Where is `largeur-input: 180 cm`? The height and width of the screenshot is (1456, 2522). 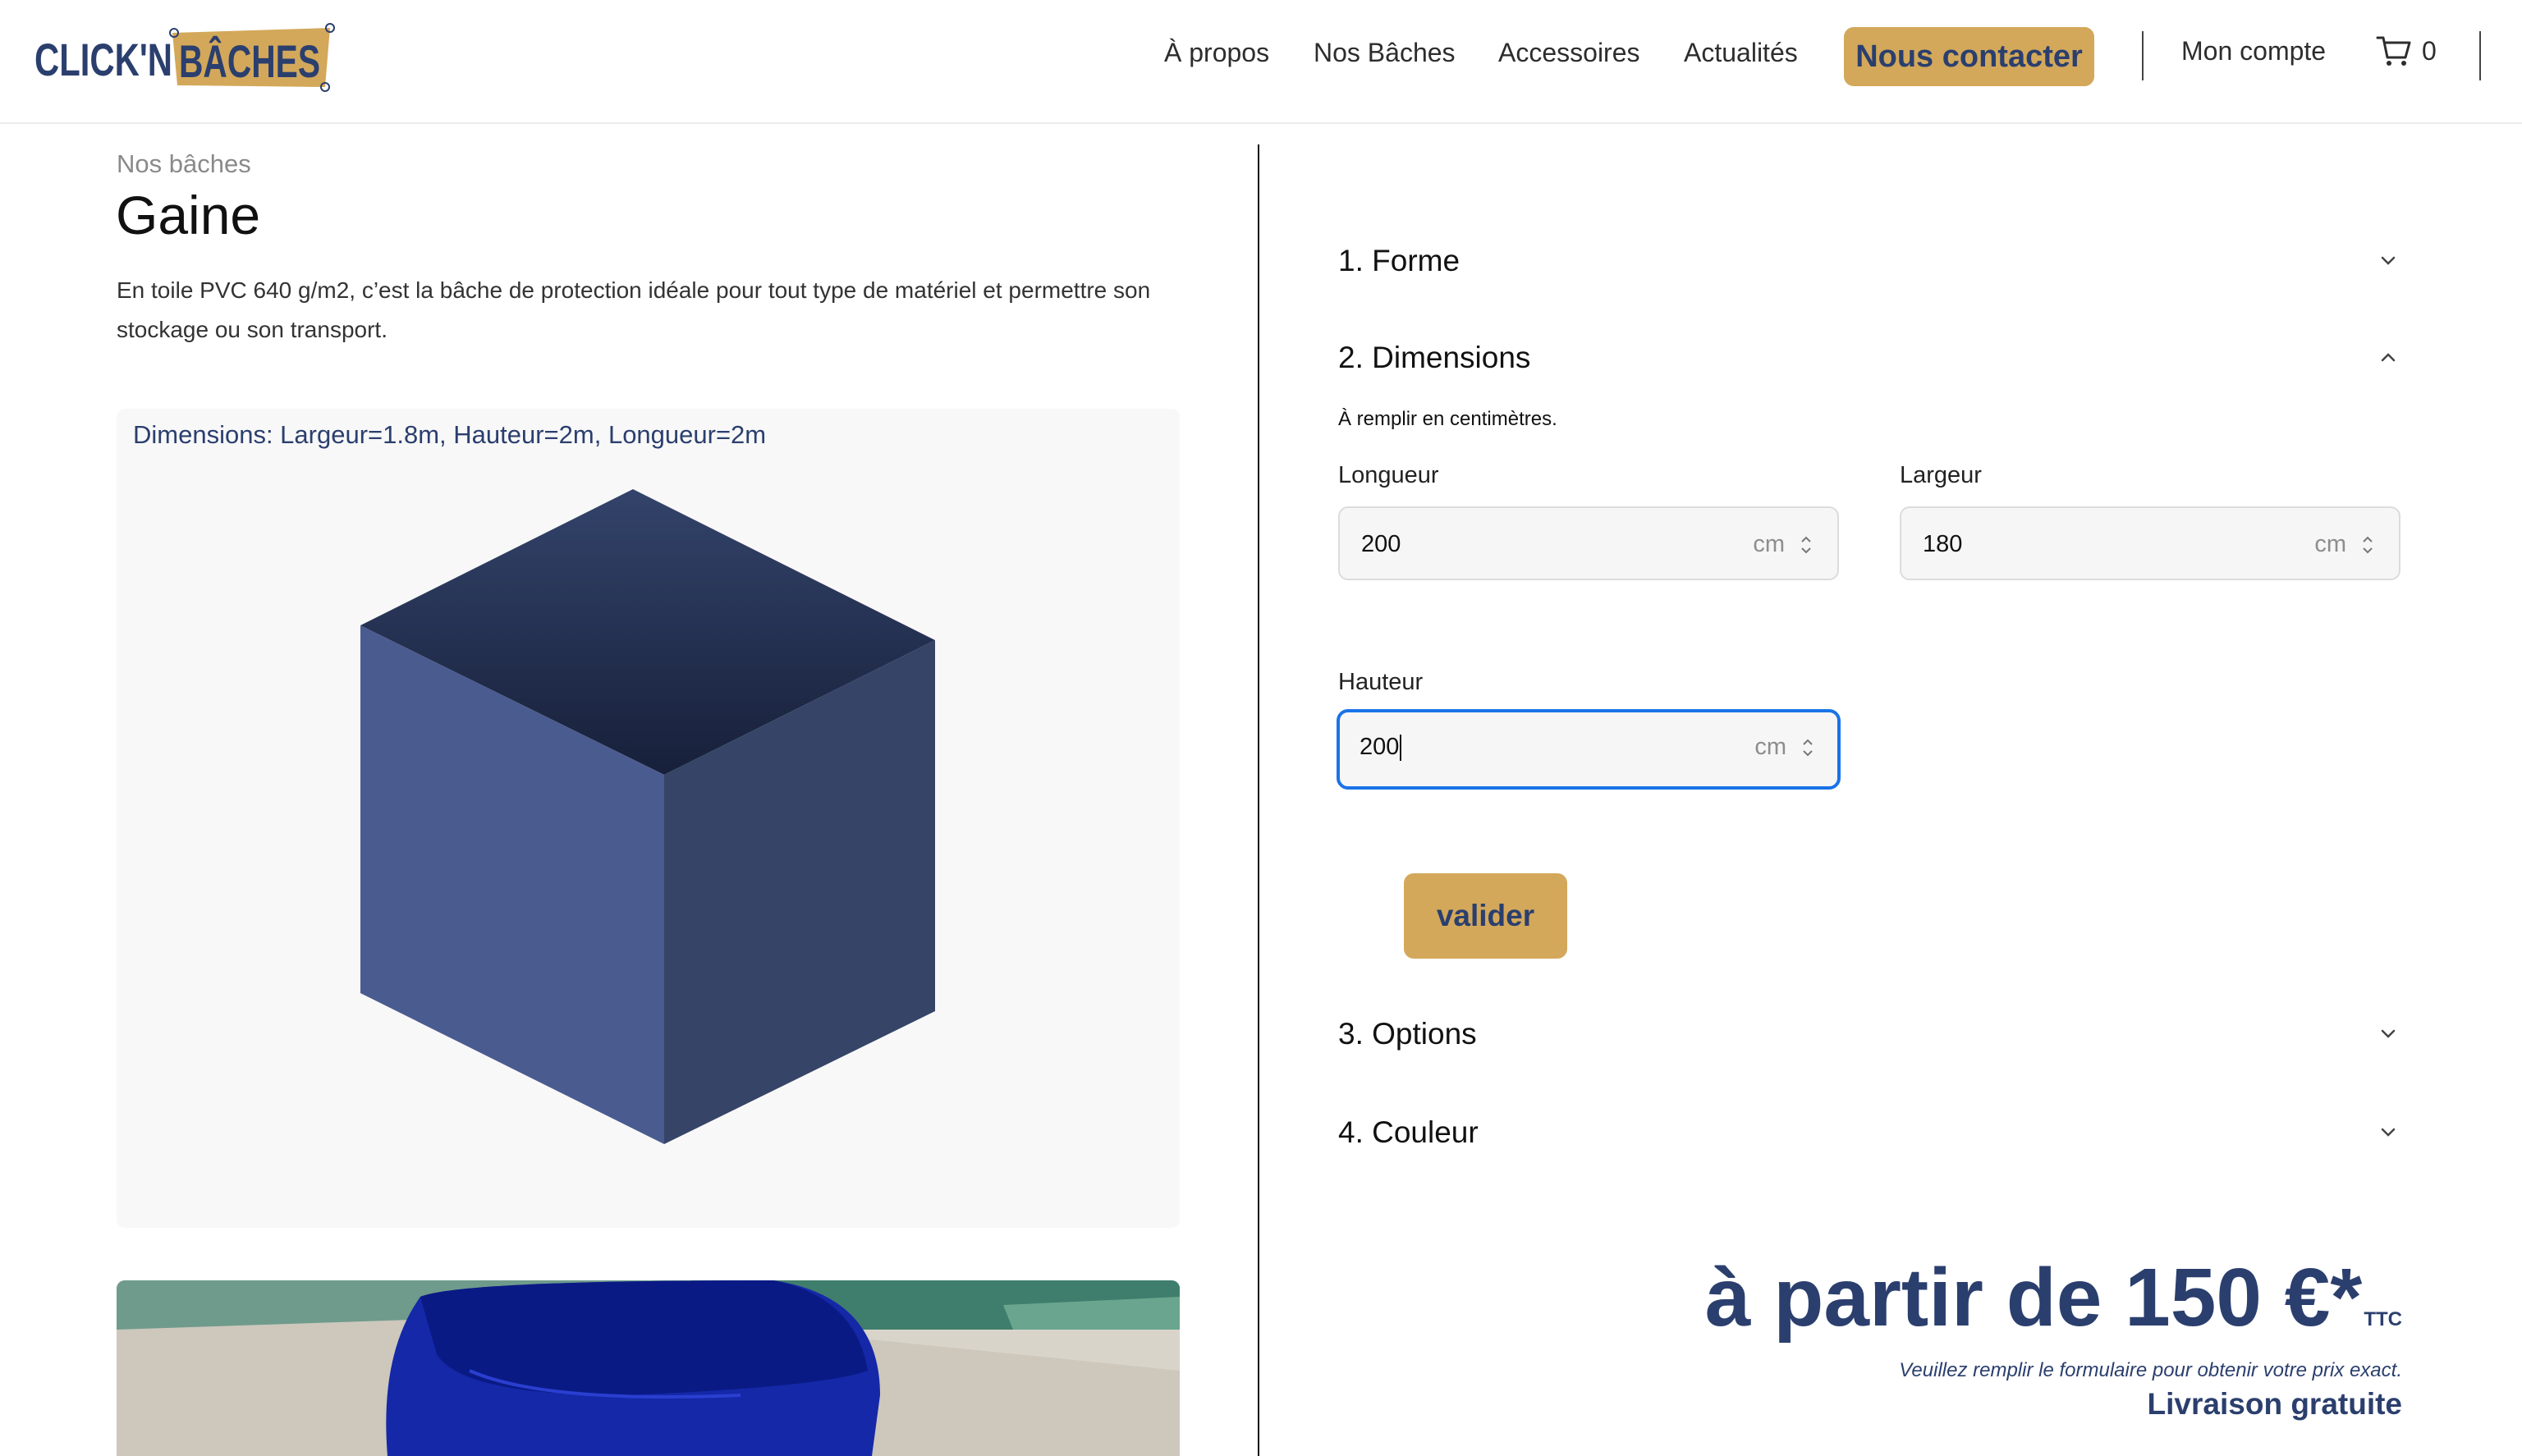
largeur-input: 180 cm is located at coordinates (2150, 543).